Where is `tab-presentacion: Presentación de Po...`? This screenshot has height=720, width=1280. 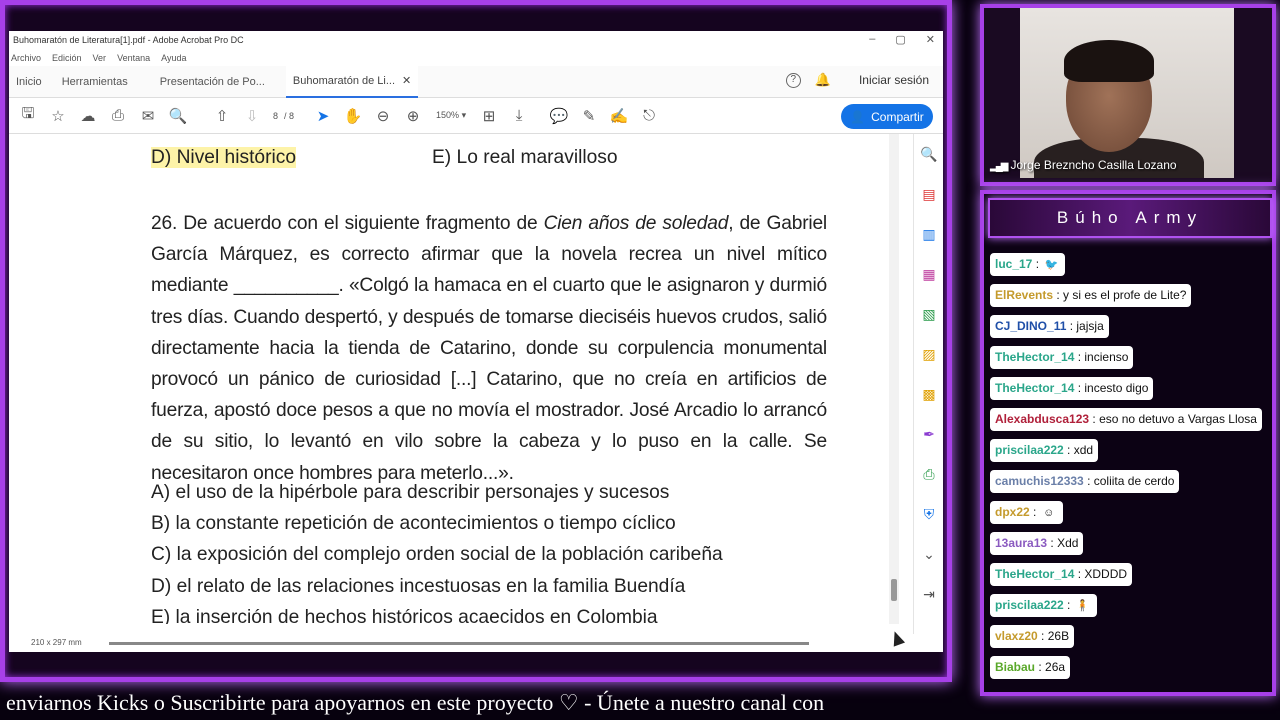
tab-presentacion: Presentación de Po... is located at coordinates (212, 82).